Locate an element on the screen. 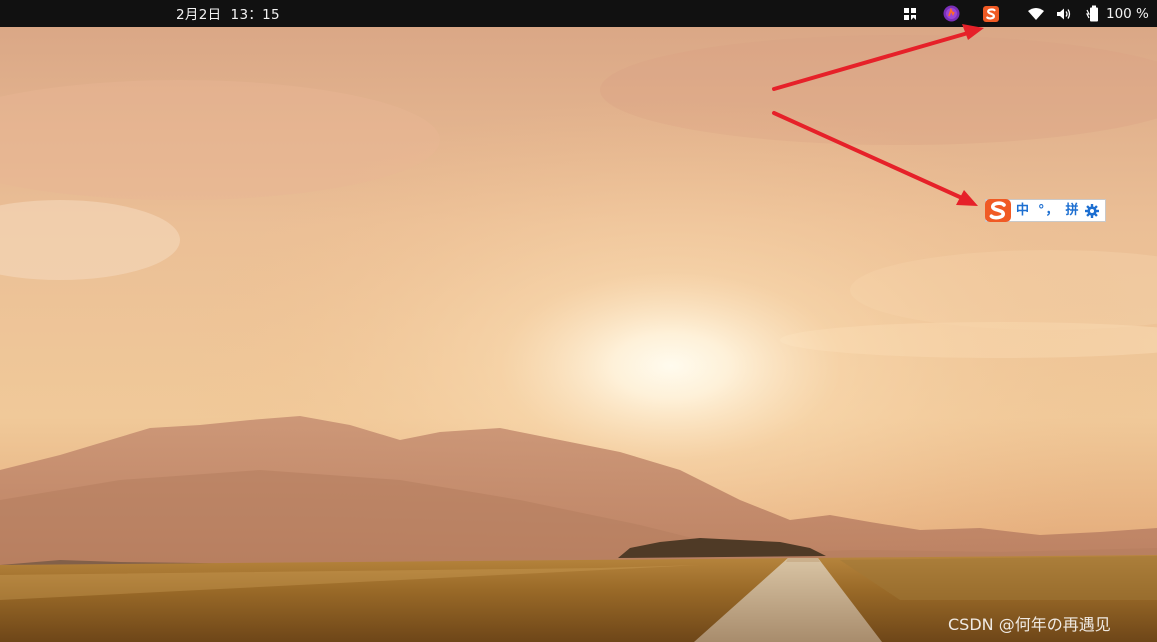 The height and width of the screenshot is (642, 1157). sogou-logo-icon is located at coordinates (998, 210).